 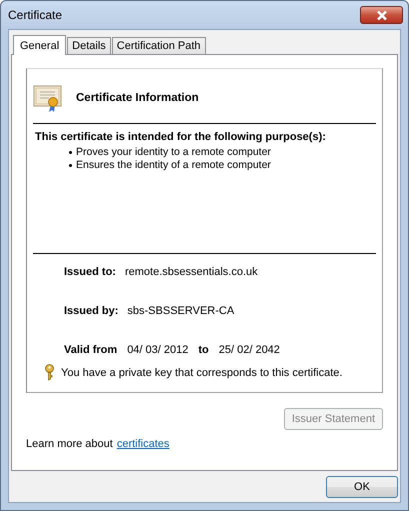 I want to click on field-value: 04/ 03/ 2012, so click(x=157, y=350).